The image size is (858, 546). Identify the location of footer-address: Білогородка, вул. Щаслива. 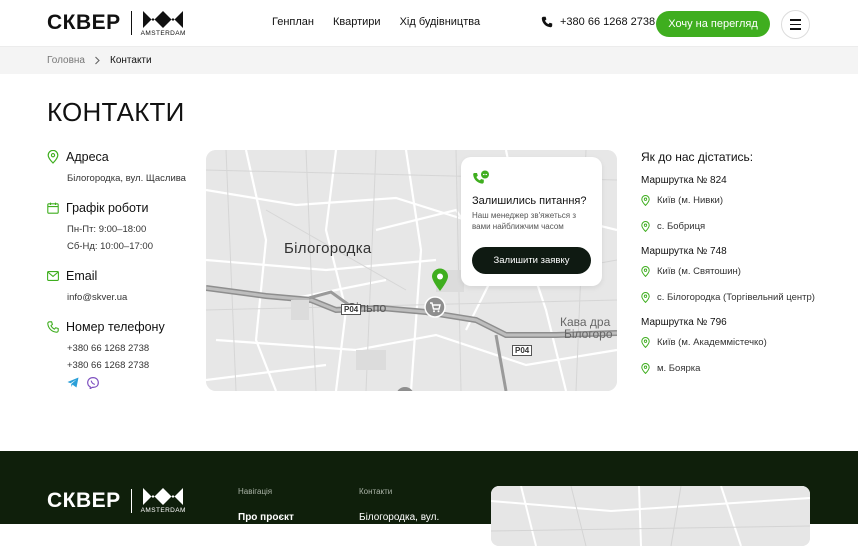
(399, 517).